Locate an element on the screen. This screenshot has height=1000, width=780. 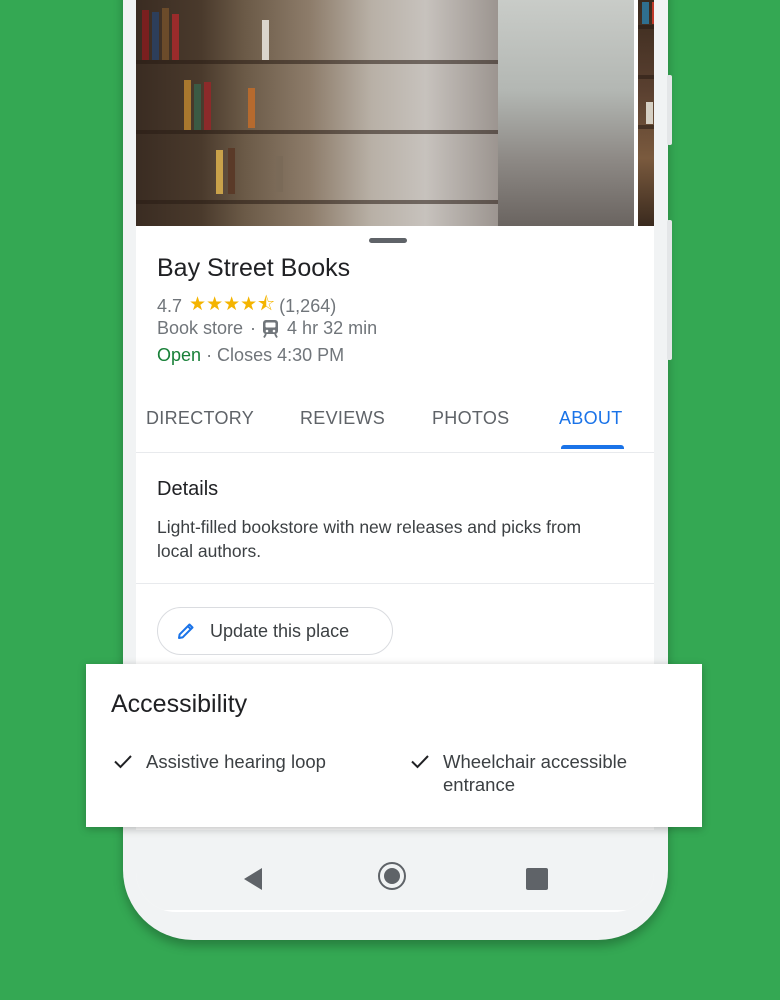
train-icon is located at coordinates (271, 329).